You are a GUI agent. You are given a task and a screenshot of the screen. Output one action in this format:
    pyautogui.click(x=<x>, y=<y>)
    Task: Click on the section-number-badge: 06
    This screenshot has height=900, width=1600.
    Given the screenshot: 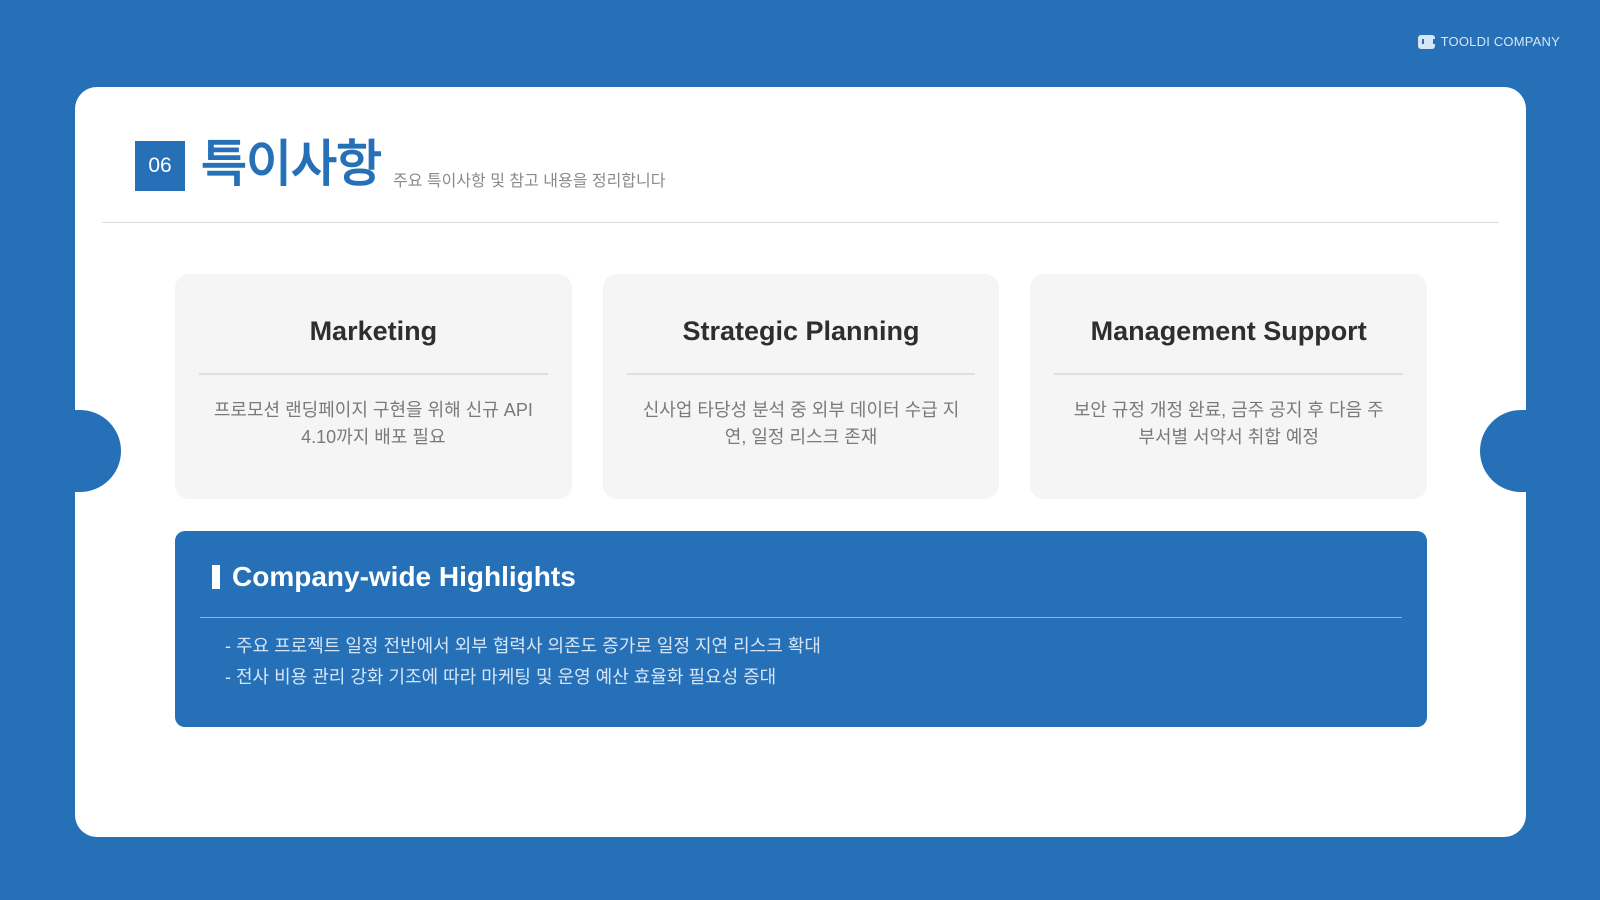 What is the action you would take?
    pyautogui.click(x=160, y=166)
    